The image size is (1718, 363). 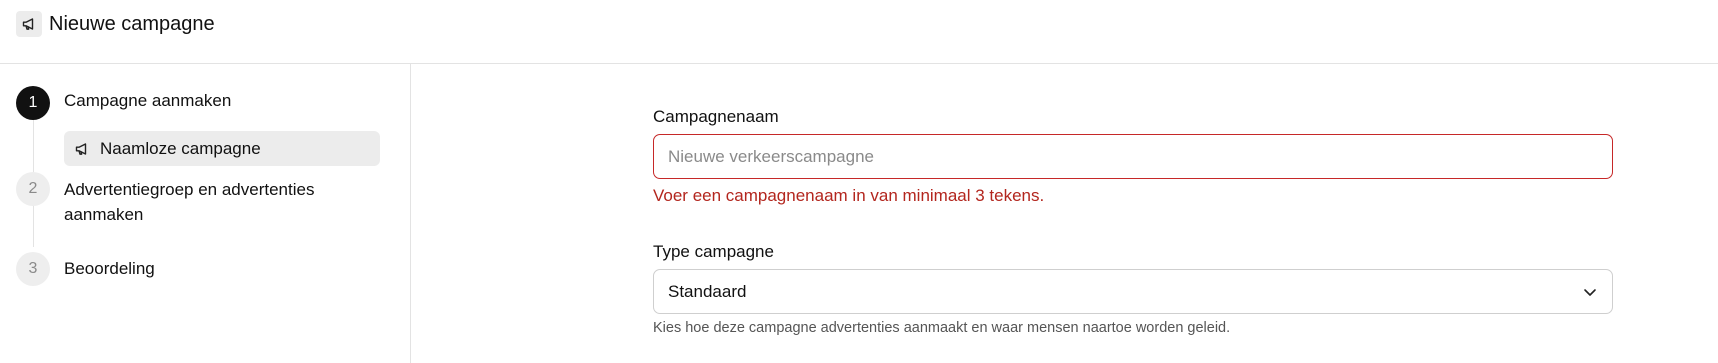 I want to click on campaign-type-label: Type campagne, so click(x=713, y=251).